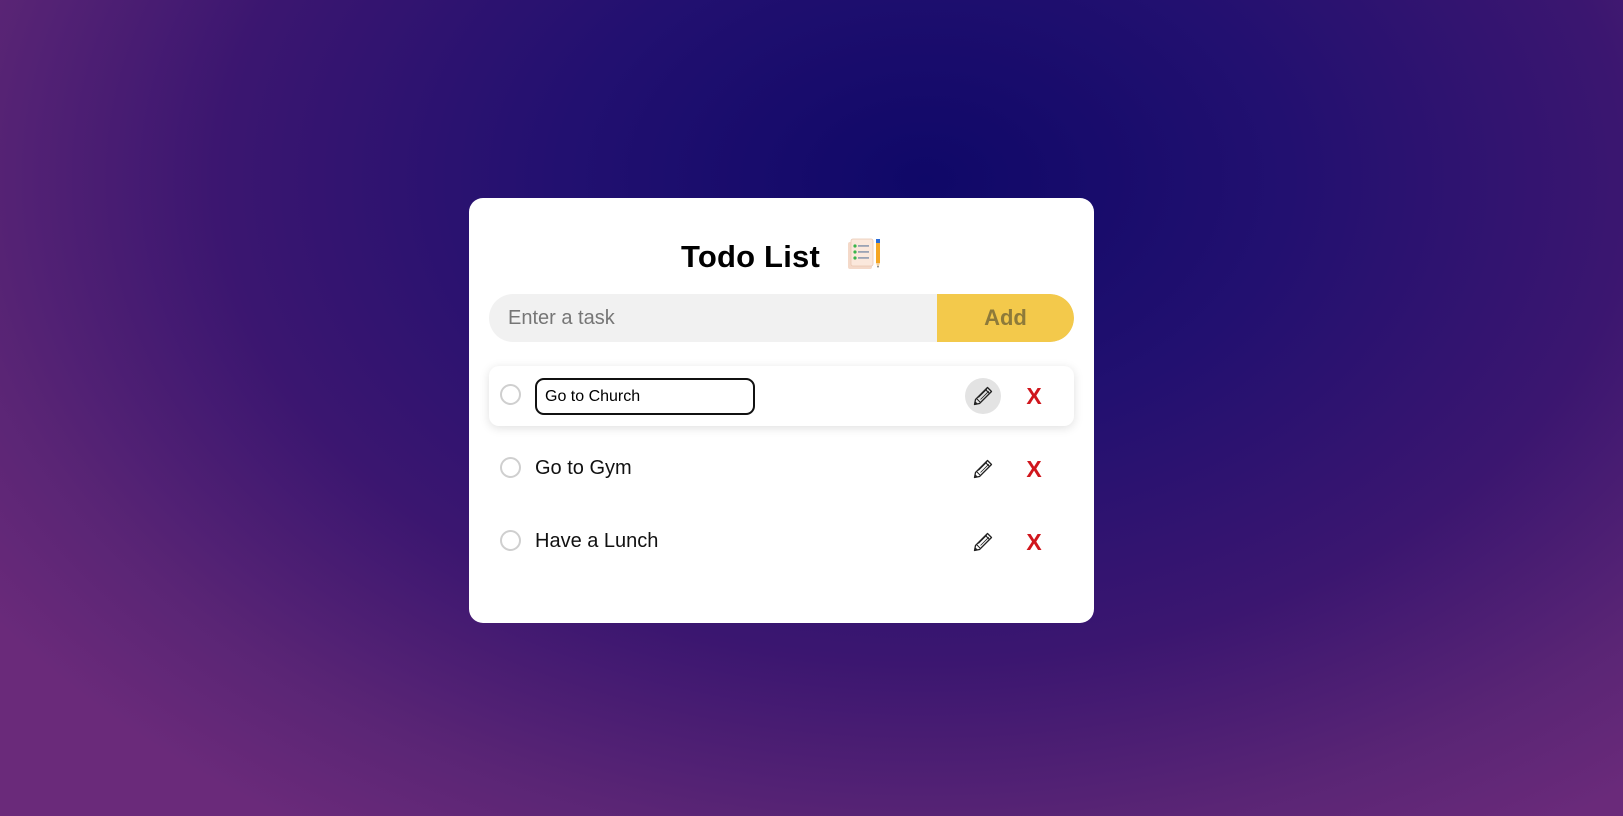 Image resolution: width=1623 pixels, height=816 pixels. I want to click on todo-item-have-a-lunch: Have a Lunch X, so click(781, 542).